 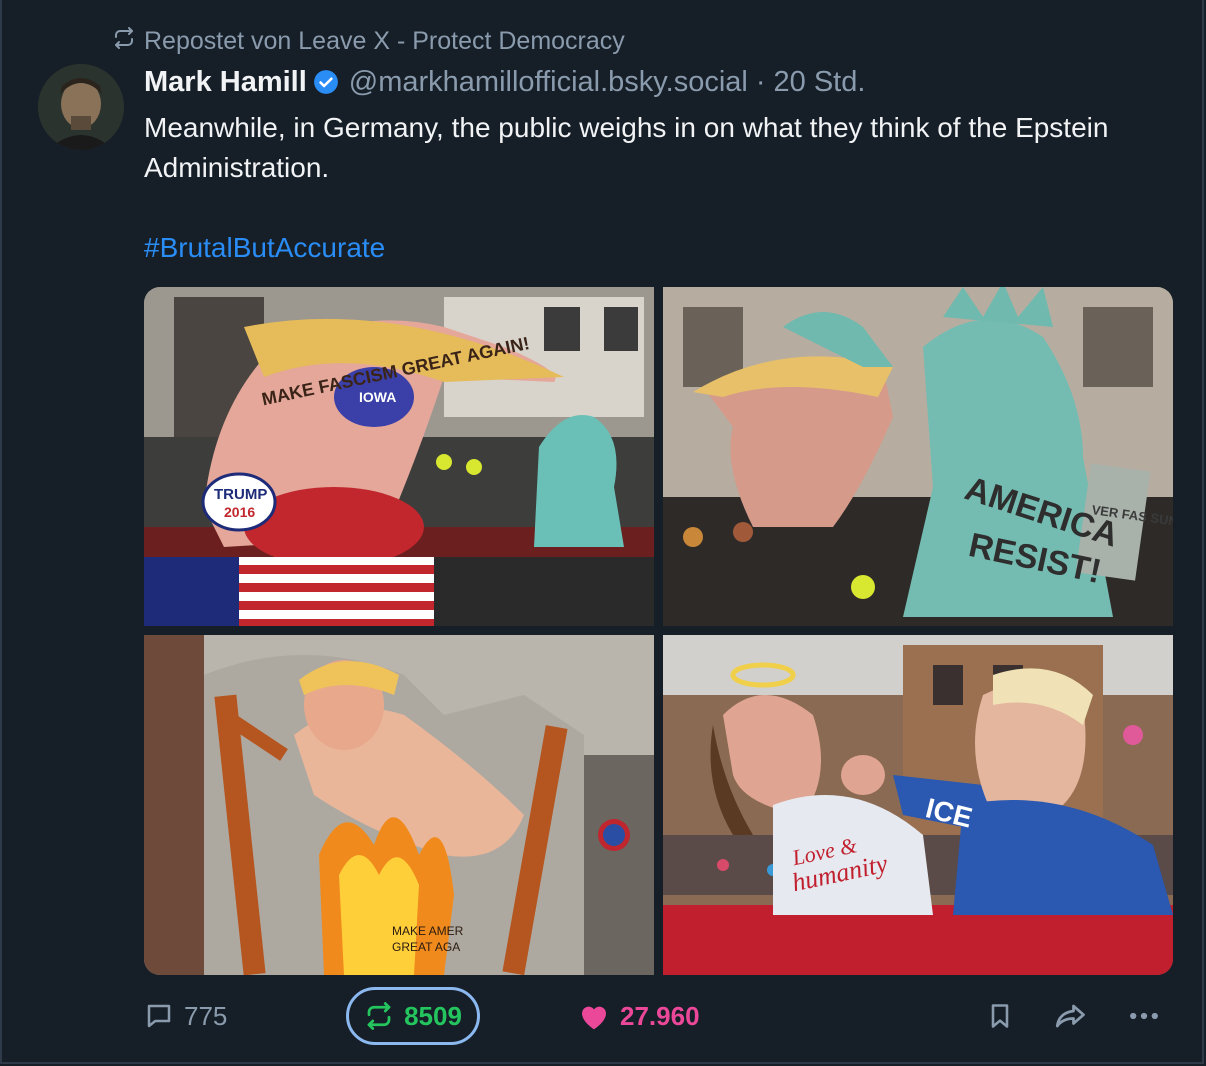 I want to click on img1-trump-text: TRUMP, so click(x=240, y=494).